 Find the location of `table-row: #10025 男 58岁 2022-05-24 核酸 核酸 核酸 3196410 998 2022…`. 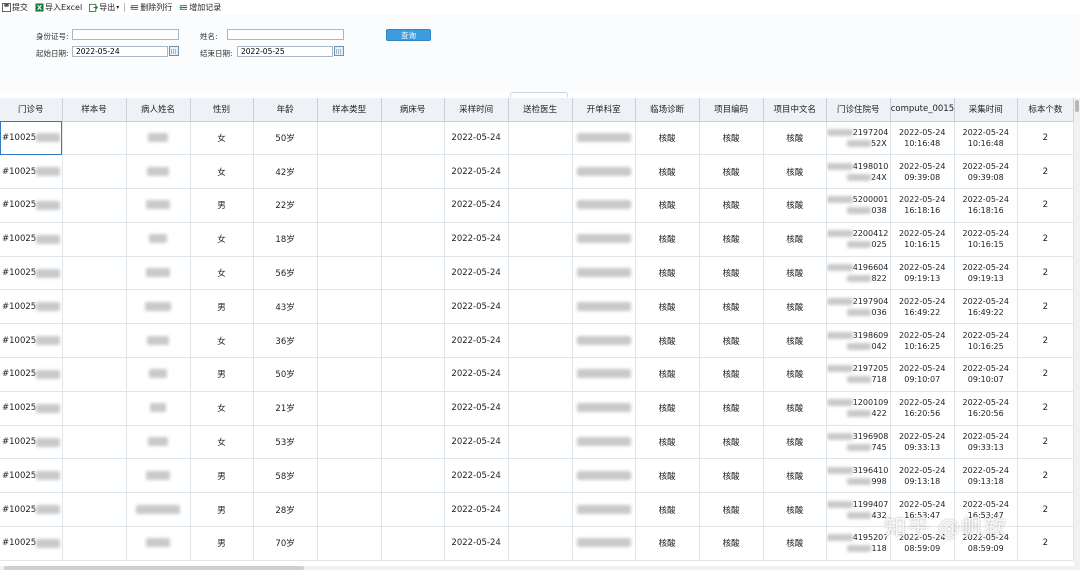

table-row: #10025 男 58岁 2022-05-24 核酸 核酸 核酸 3196410 998 2022… is located at coordinates (537, 476).